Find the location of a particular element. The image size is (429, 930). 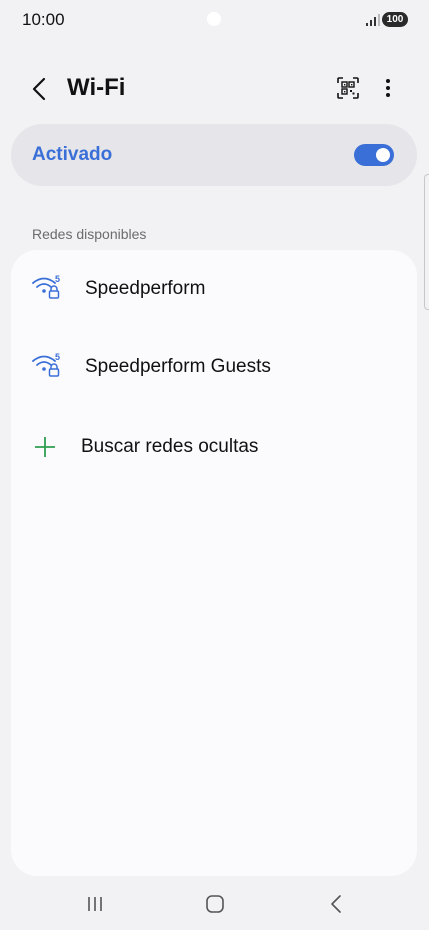

camera-cutout is located at coordinates (214, 19).